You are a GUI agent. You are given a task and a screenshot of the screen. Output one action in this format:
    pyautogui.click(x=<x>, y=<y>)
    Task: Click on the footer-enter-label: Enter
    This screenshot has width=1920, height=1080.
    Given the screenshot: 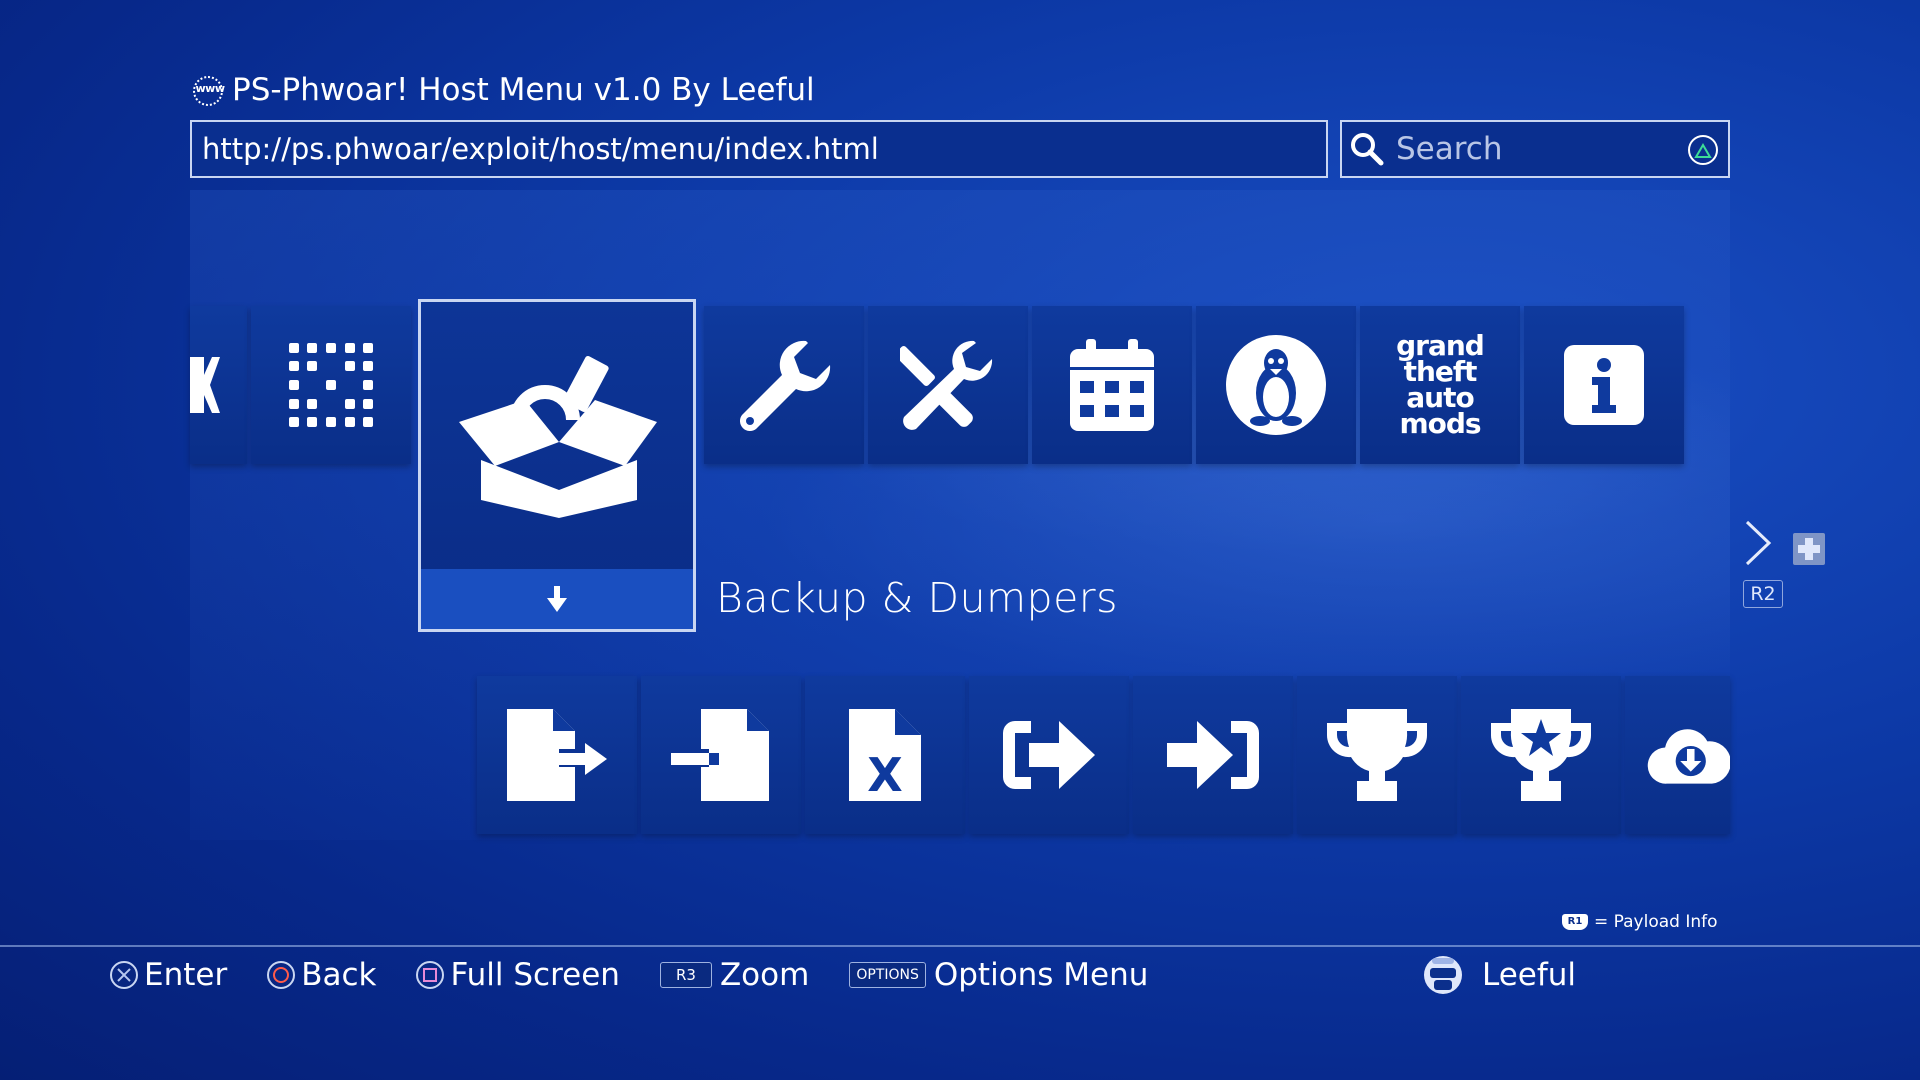 What is the action you would take?
    pyautogui.click(x=186, y=975)
    